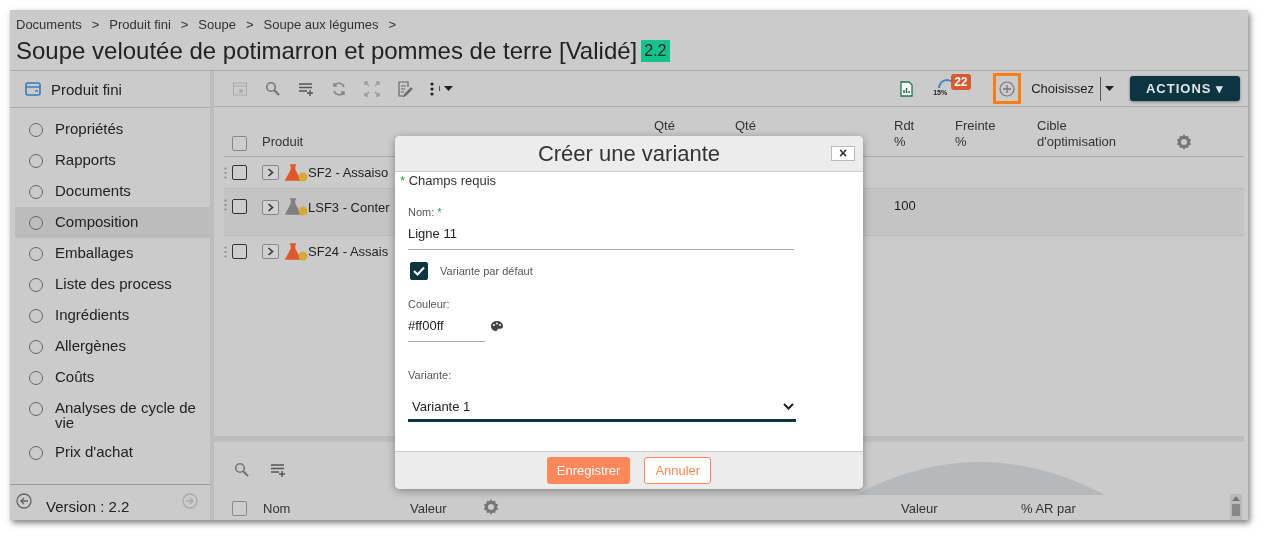 Image resolution: width=1264 pixels, height=537 pixels. What do you see at coordinates (788, 406) in the screenshot?
I see `chevron-down-icon` at bounding box center [788, 406].